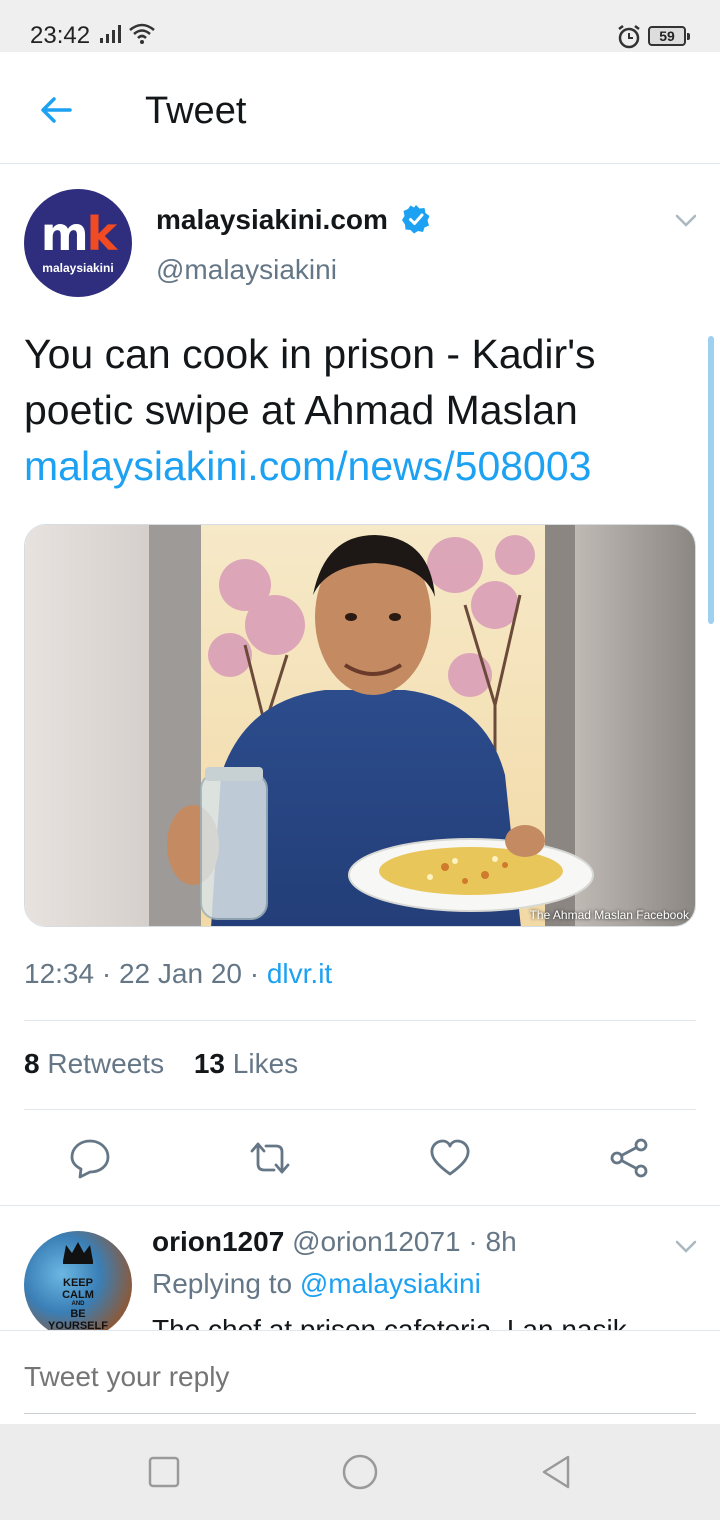 The width and height of the screenshot is (720, 1520). I want to click on navigation-bar, so click(360, 1472).